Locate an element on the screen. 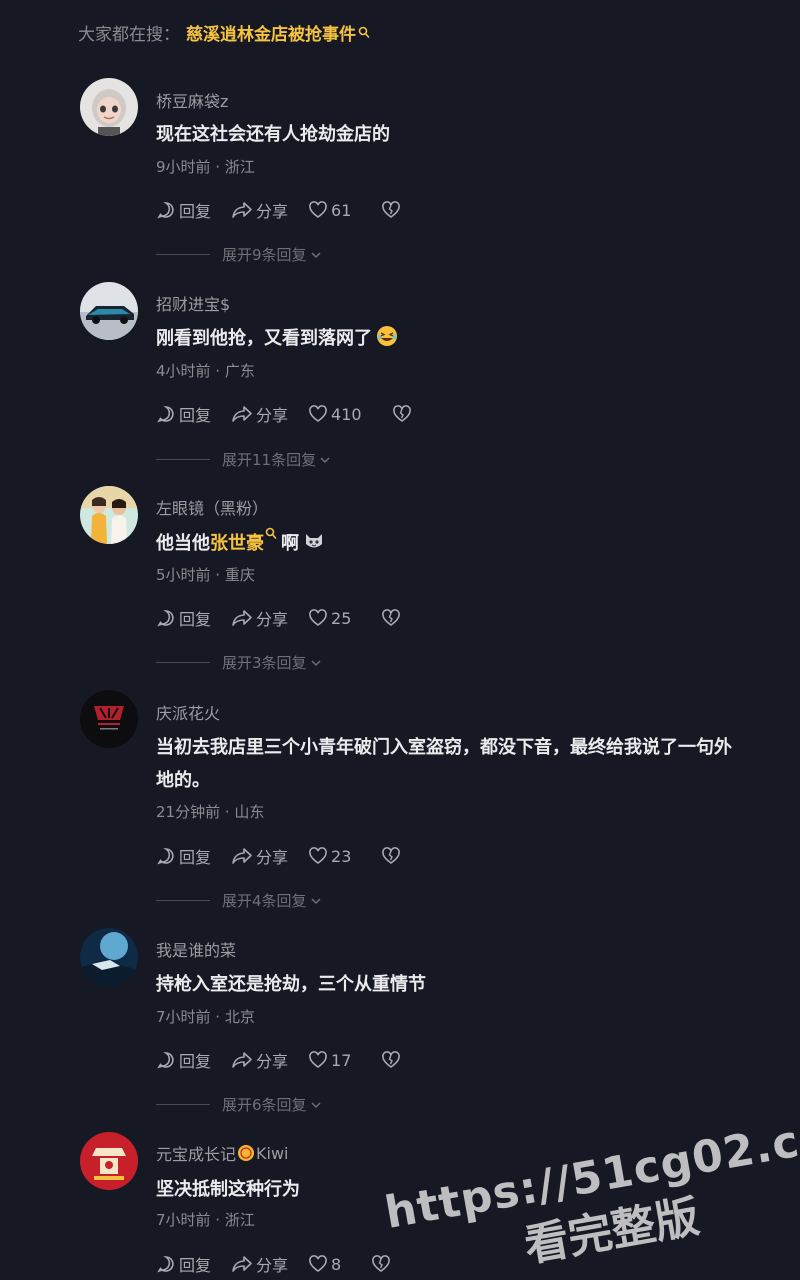  like-button: 8 is located at coordinates (324, 1264).